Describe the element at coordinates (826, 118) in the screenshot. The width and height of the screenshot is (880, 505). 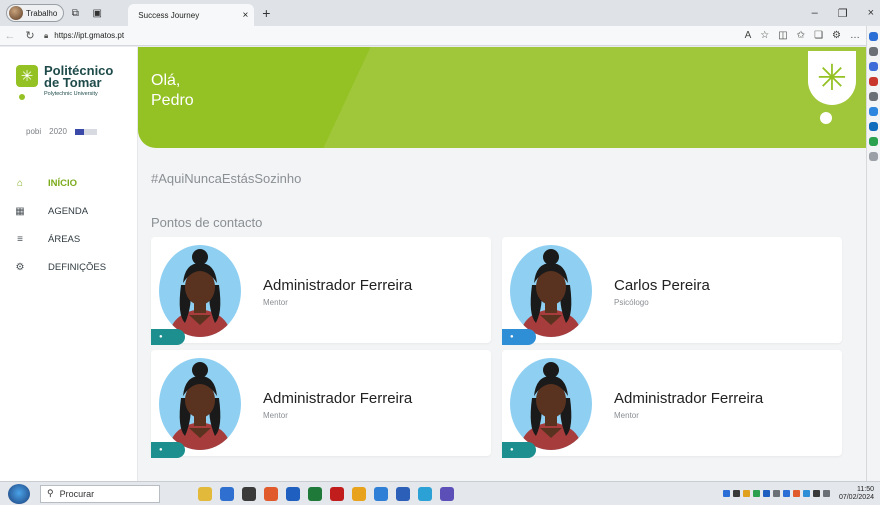
I see `badge-dot` at that location.